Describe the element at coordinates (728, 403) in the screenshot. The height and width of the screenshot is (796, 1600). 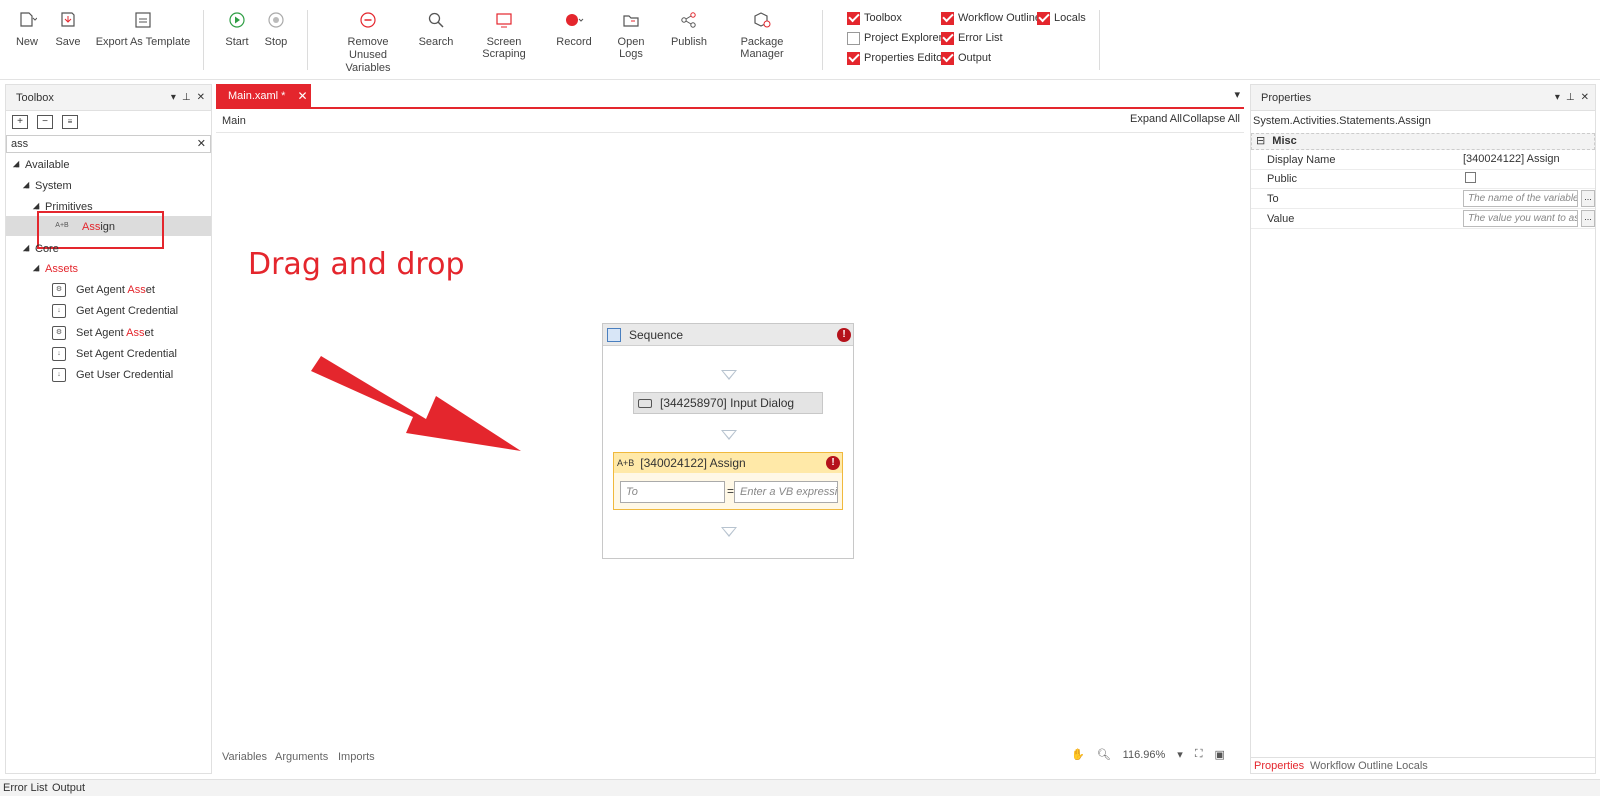
I see `input-dialog-activity: [344258970] Input Dialog` at that location.